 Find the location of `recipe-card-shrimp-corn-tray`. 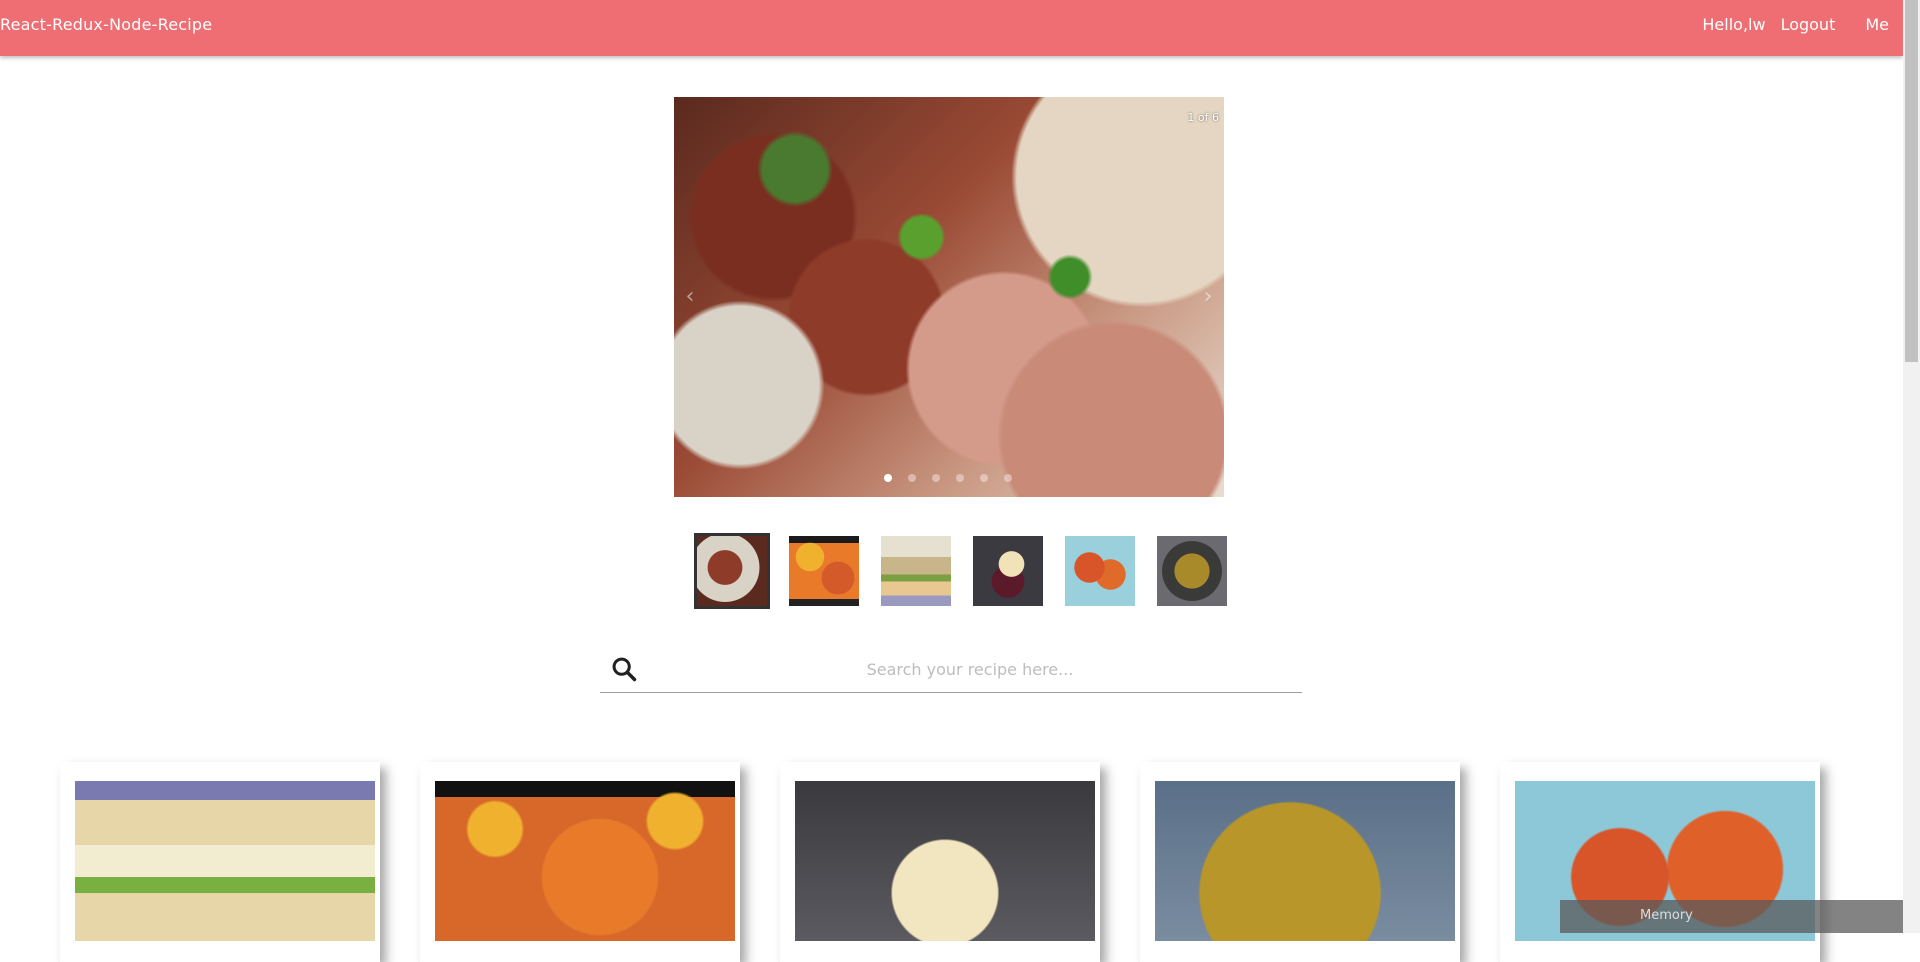

recipe-card-shrimp-corn-tray is located at coordinates (580, 862).